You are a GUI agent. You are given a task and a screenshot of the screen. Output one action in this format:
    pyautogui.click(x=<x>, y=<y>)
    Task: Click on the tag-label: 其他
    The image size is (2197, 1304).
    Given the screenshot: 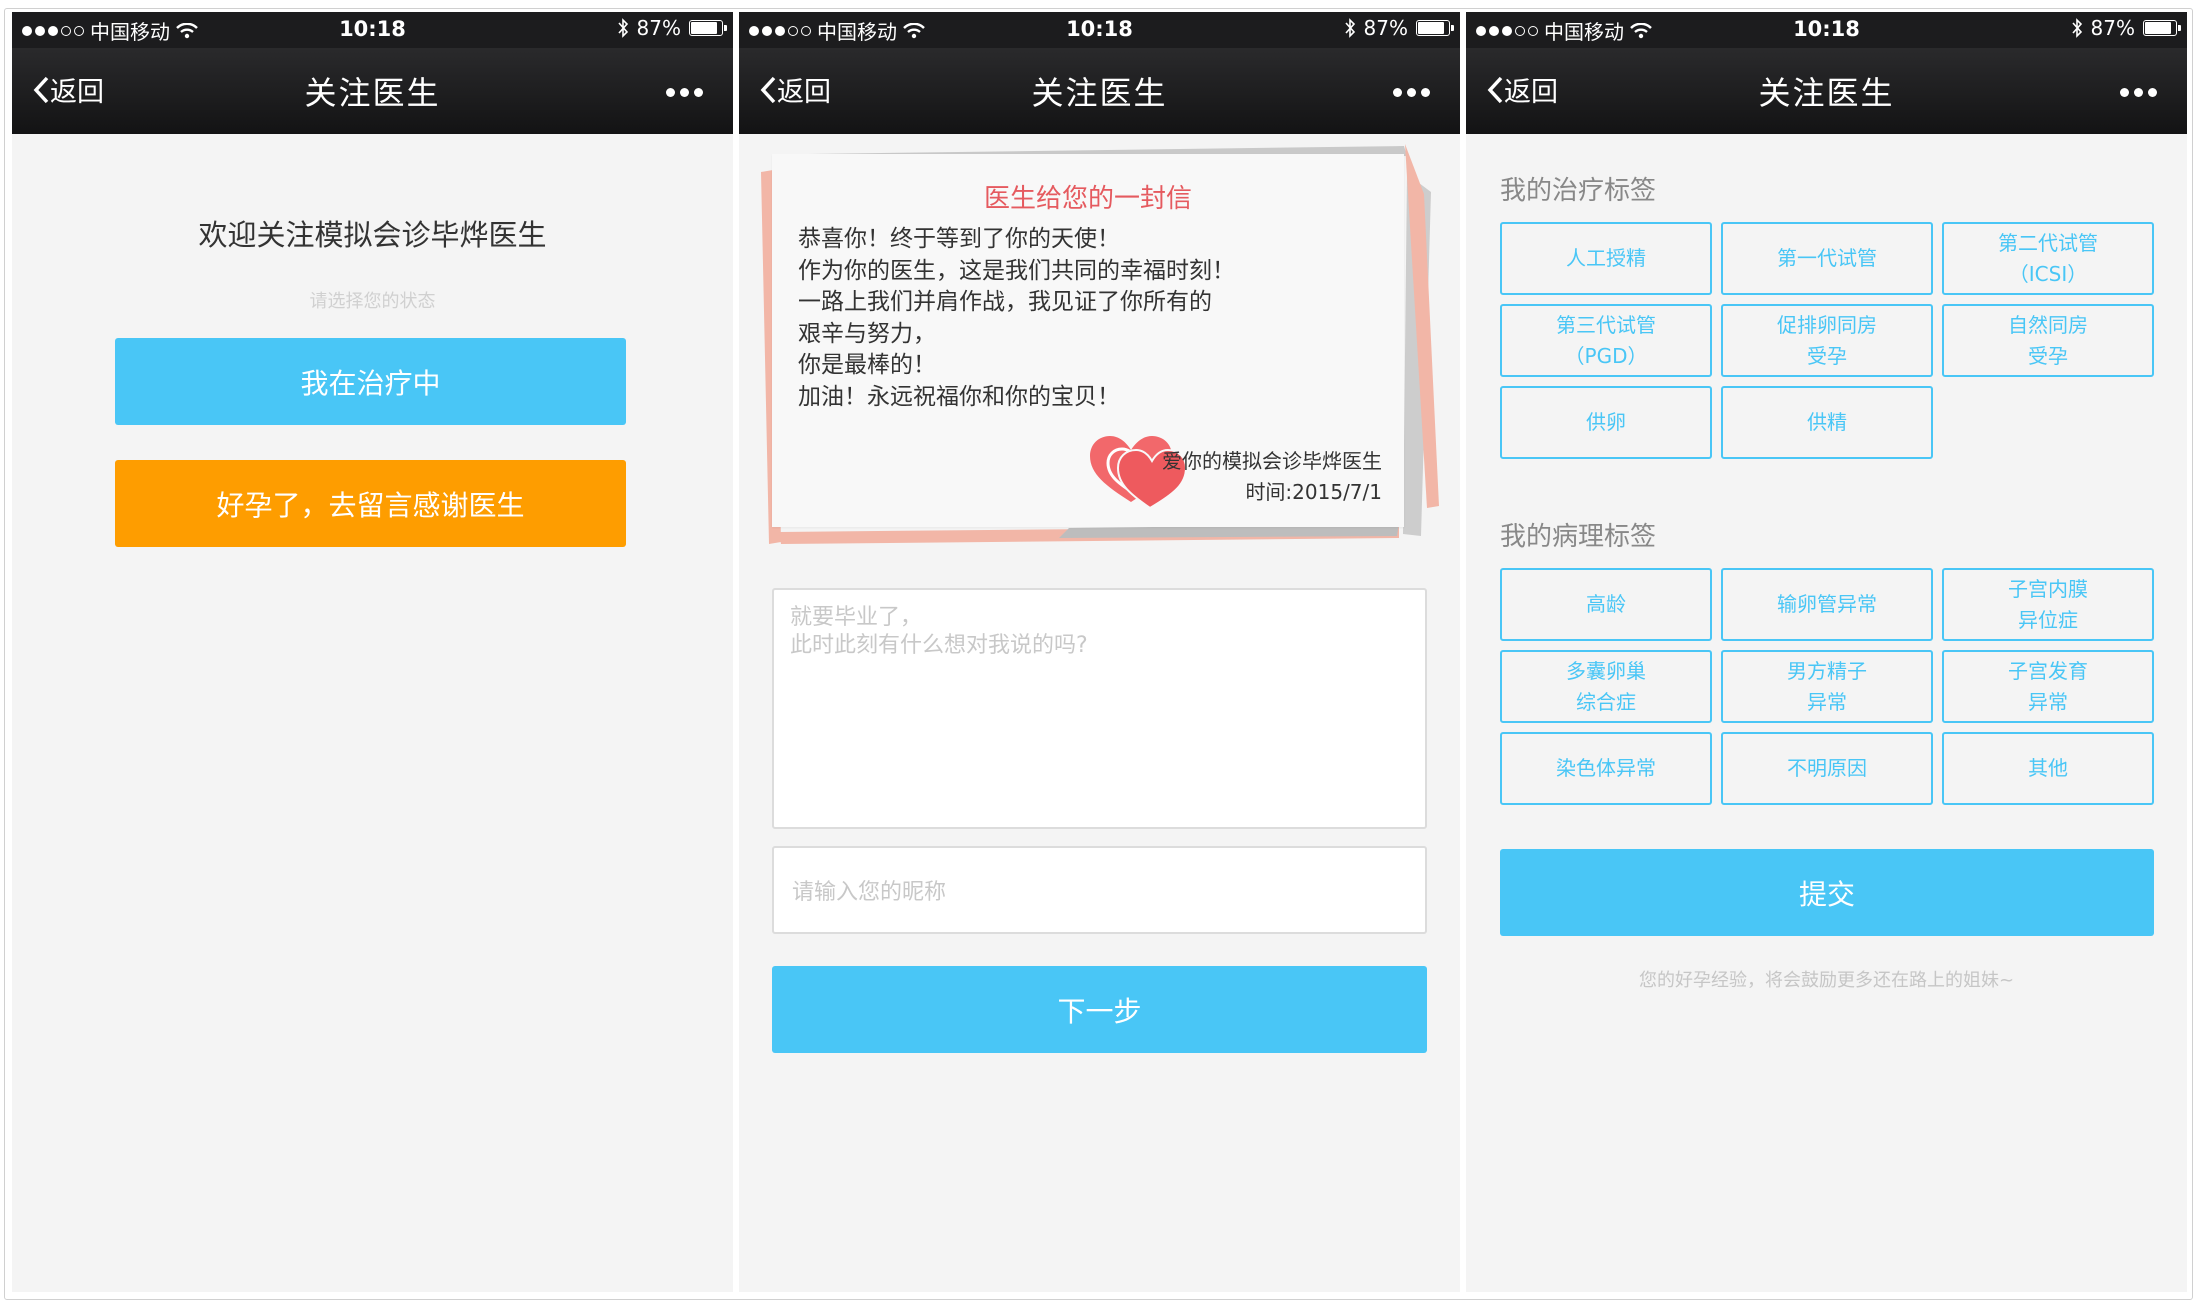 What is the action you would take?
    pyautogui.click(x=2048, y=768)
    